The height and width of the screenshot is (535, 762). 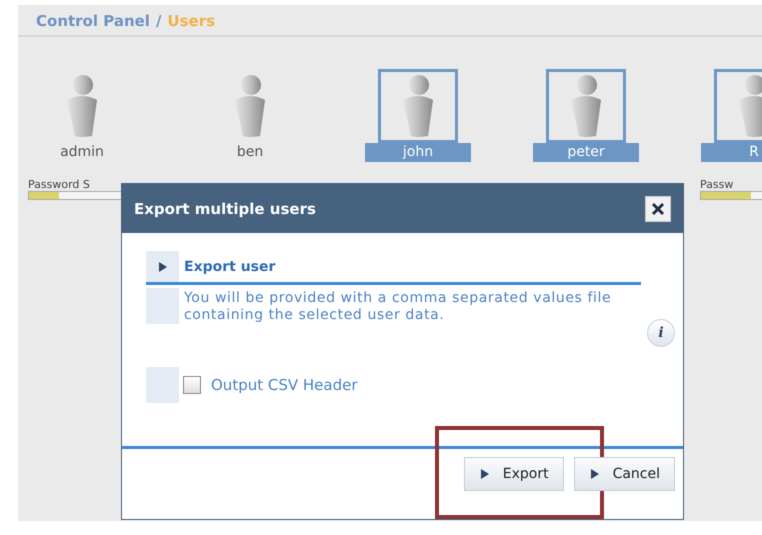 What do you see at coordinates (717, 184) in the screenshot?
I see `password-strength-label: Passw` at bounding box center [717, 184].